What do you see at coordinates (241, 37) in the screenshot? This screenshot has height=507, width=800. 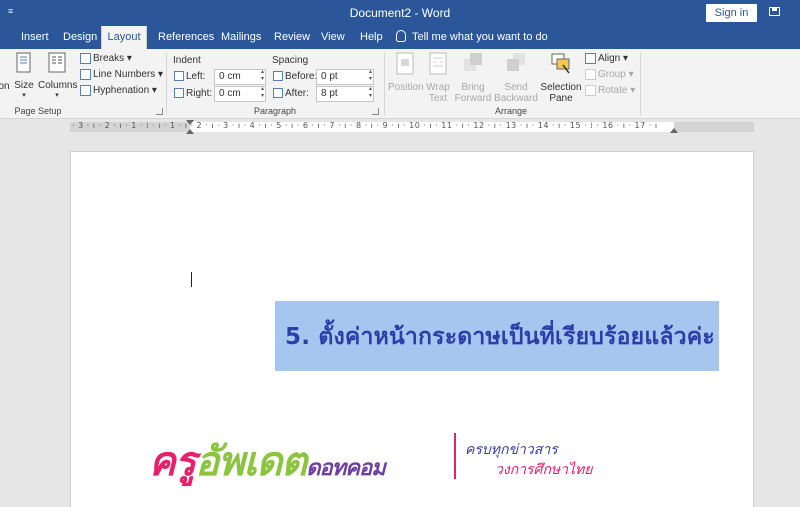 I see `tab-mailings: Mailings` at bounding box center [241, 37].